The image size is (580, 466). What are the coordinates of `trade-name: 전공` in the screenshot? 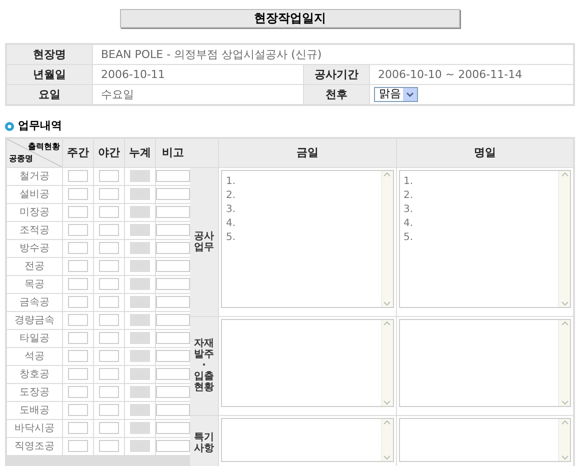 It's located at (34, 266).